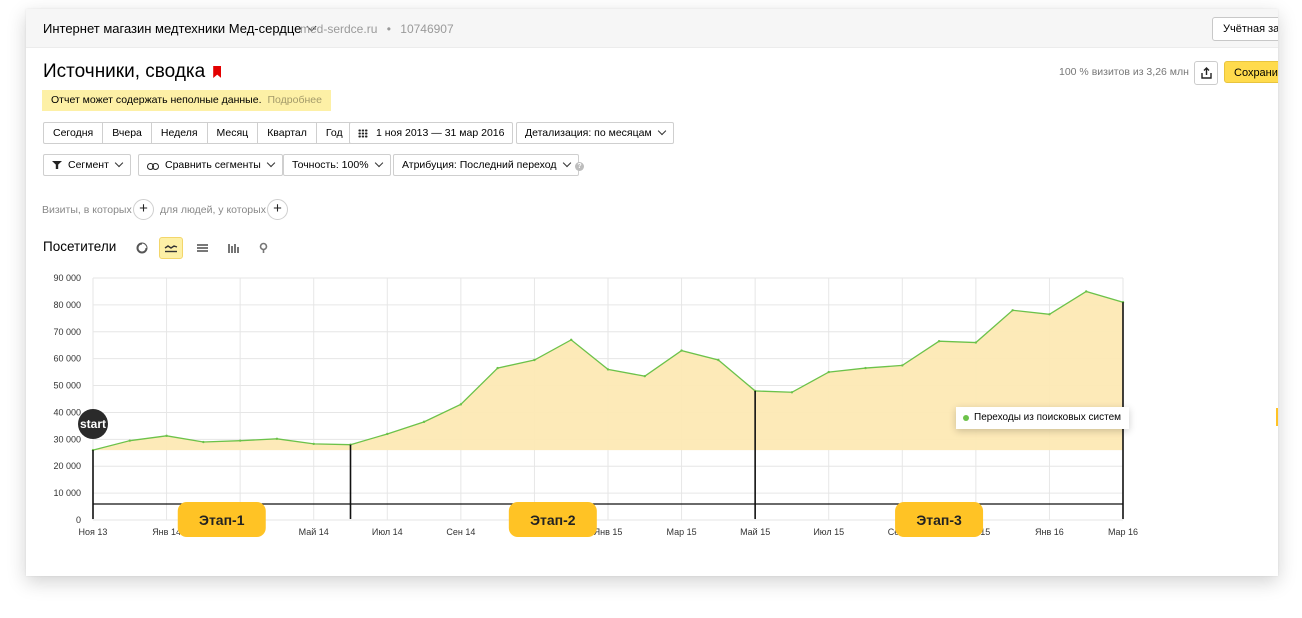 The image size is (1302, 618). What do you see at coordinates (755, 532) in the screenshot?
I see `x-tick-label: Май 15` at bounding box center [755, 532].